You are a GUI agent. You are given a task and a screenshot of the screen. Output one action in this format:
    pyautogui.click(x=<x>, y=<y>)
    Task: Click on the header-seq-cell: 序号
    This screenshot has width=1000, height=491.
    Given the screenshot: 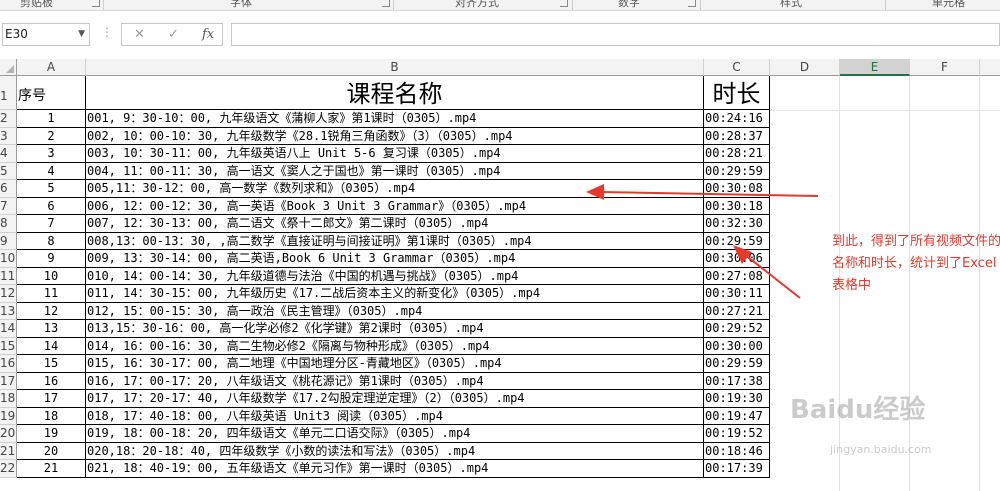 What is the action you would take?
    pyautogui.click(x=51, y=93)
    